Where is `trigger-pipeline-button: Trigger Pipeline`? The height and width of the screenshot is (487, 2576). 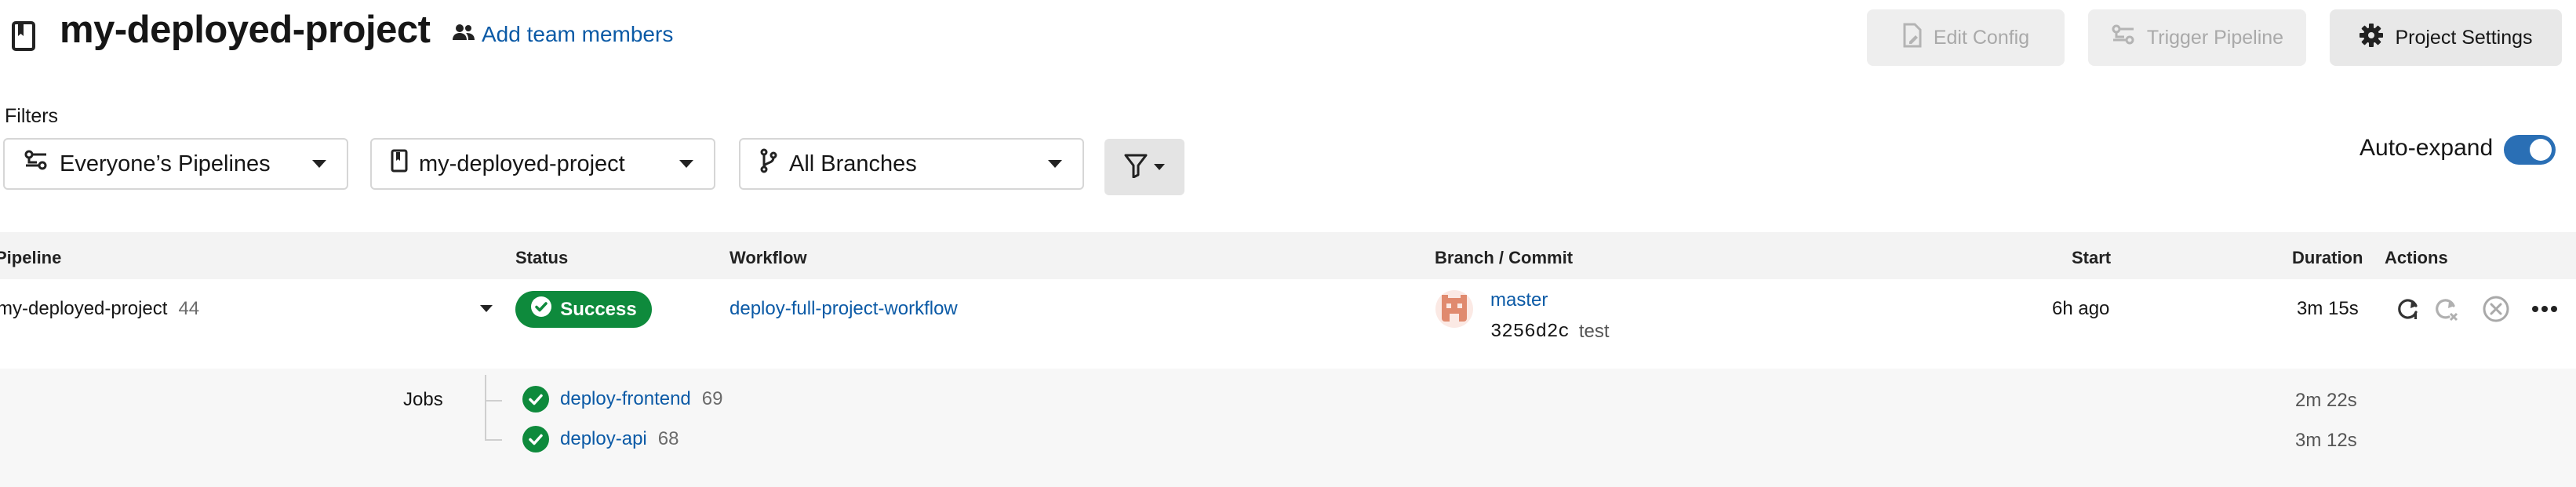 trigger-pipeline-button: Trigger Pipeline is located at coordinates (2197, 37).